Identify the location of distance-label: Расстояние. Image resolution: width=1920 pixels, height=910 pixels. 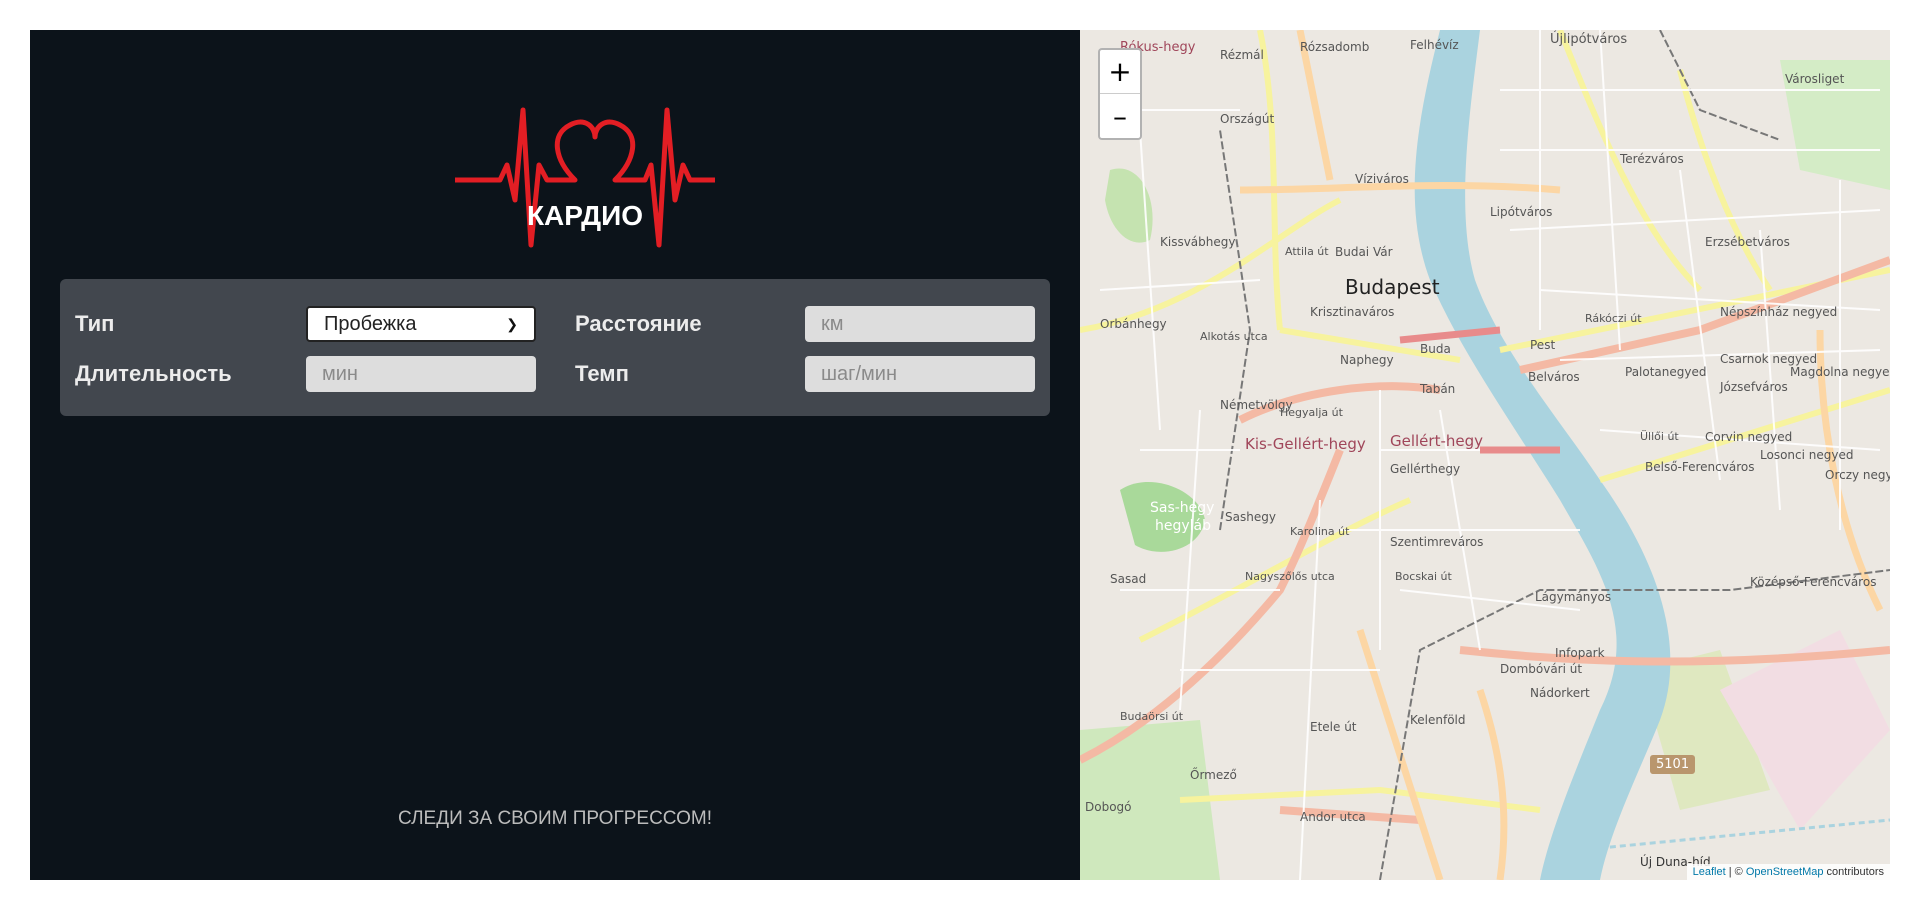
(638, 323).